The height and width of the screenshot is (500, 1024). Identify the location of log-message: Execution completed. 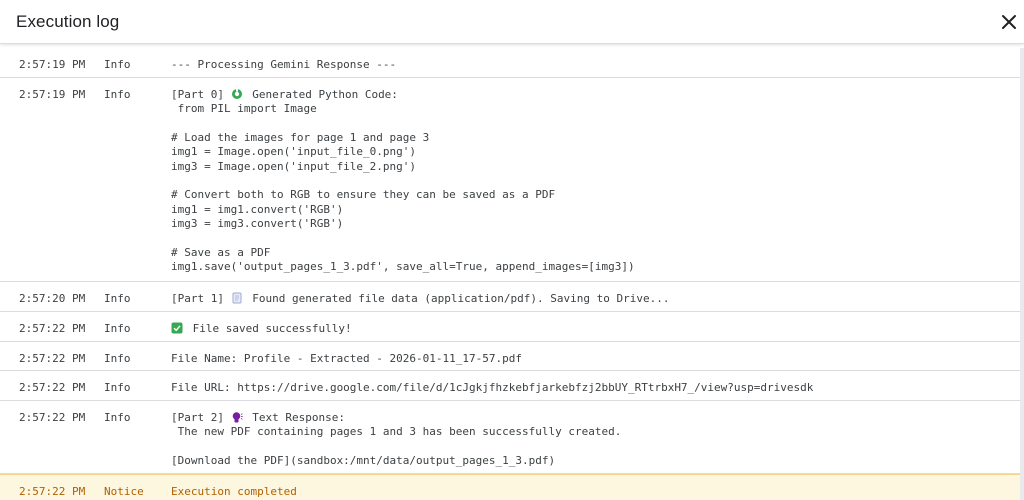
(234, 491).